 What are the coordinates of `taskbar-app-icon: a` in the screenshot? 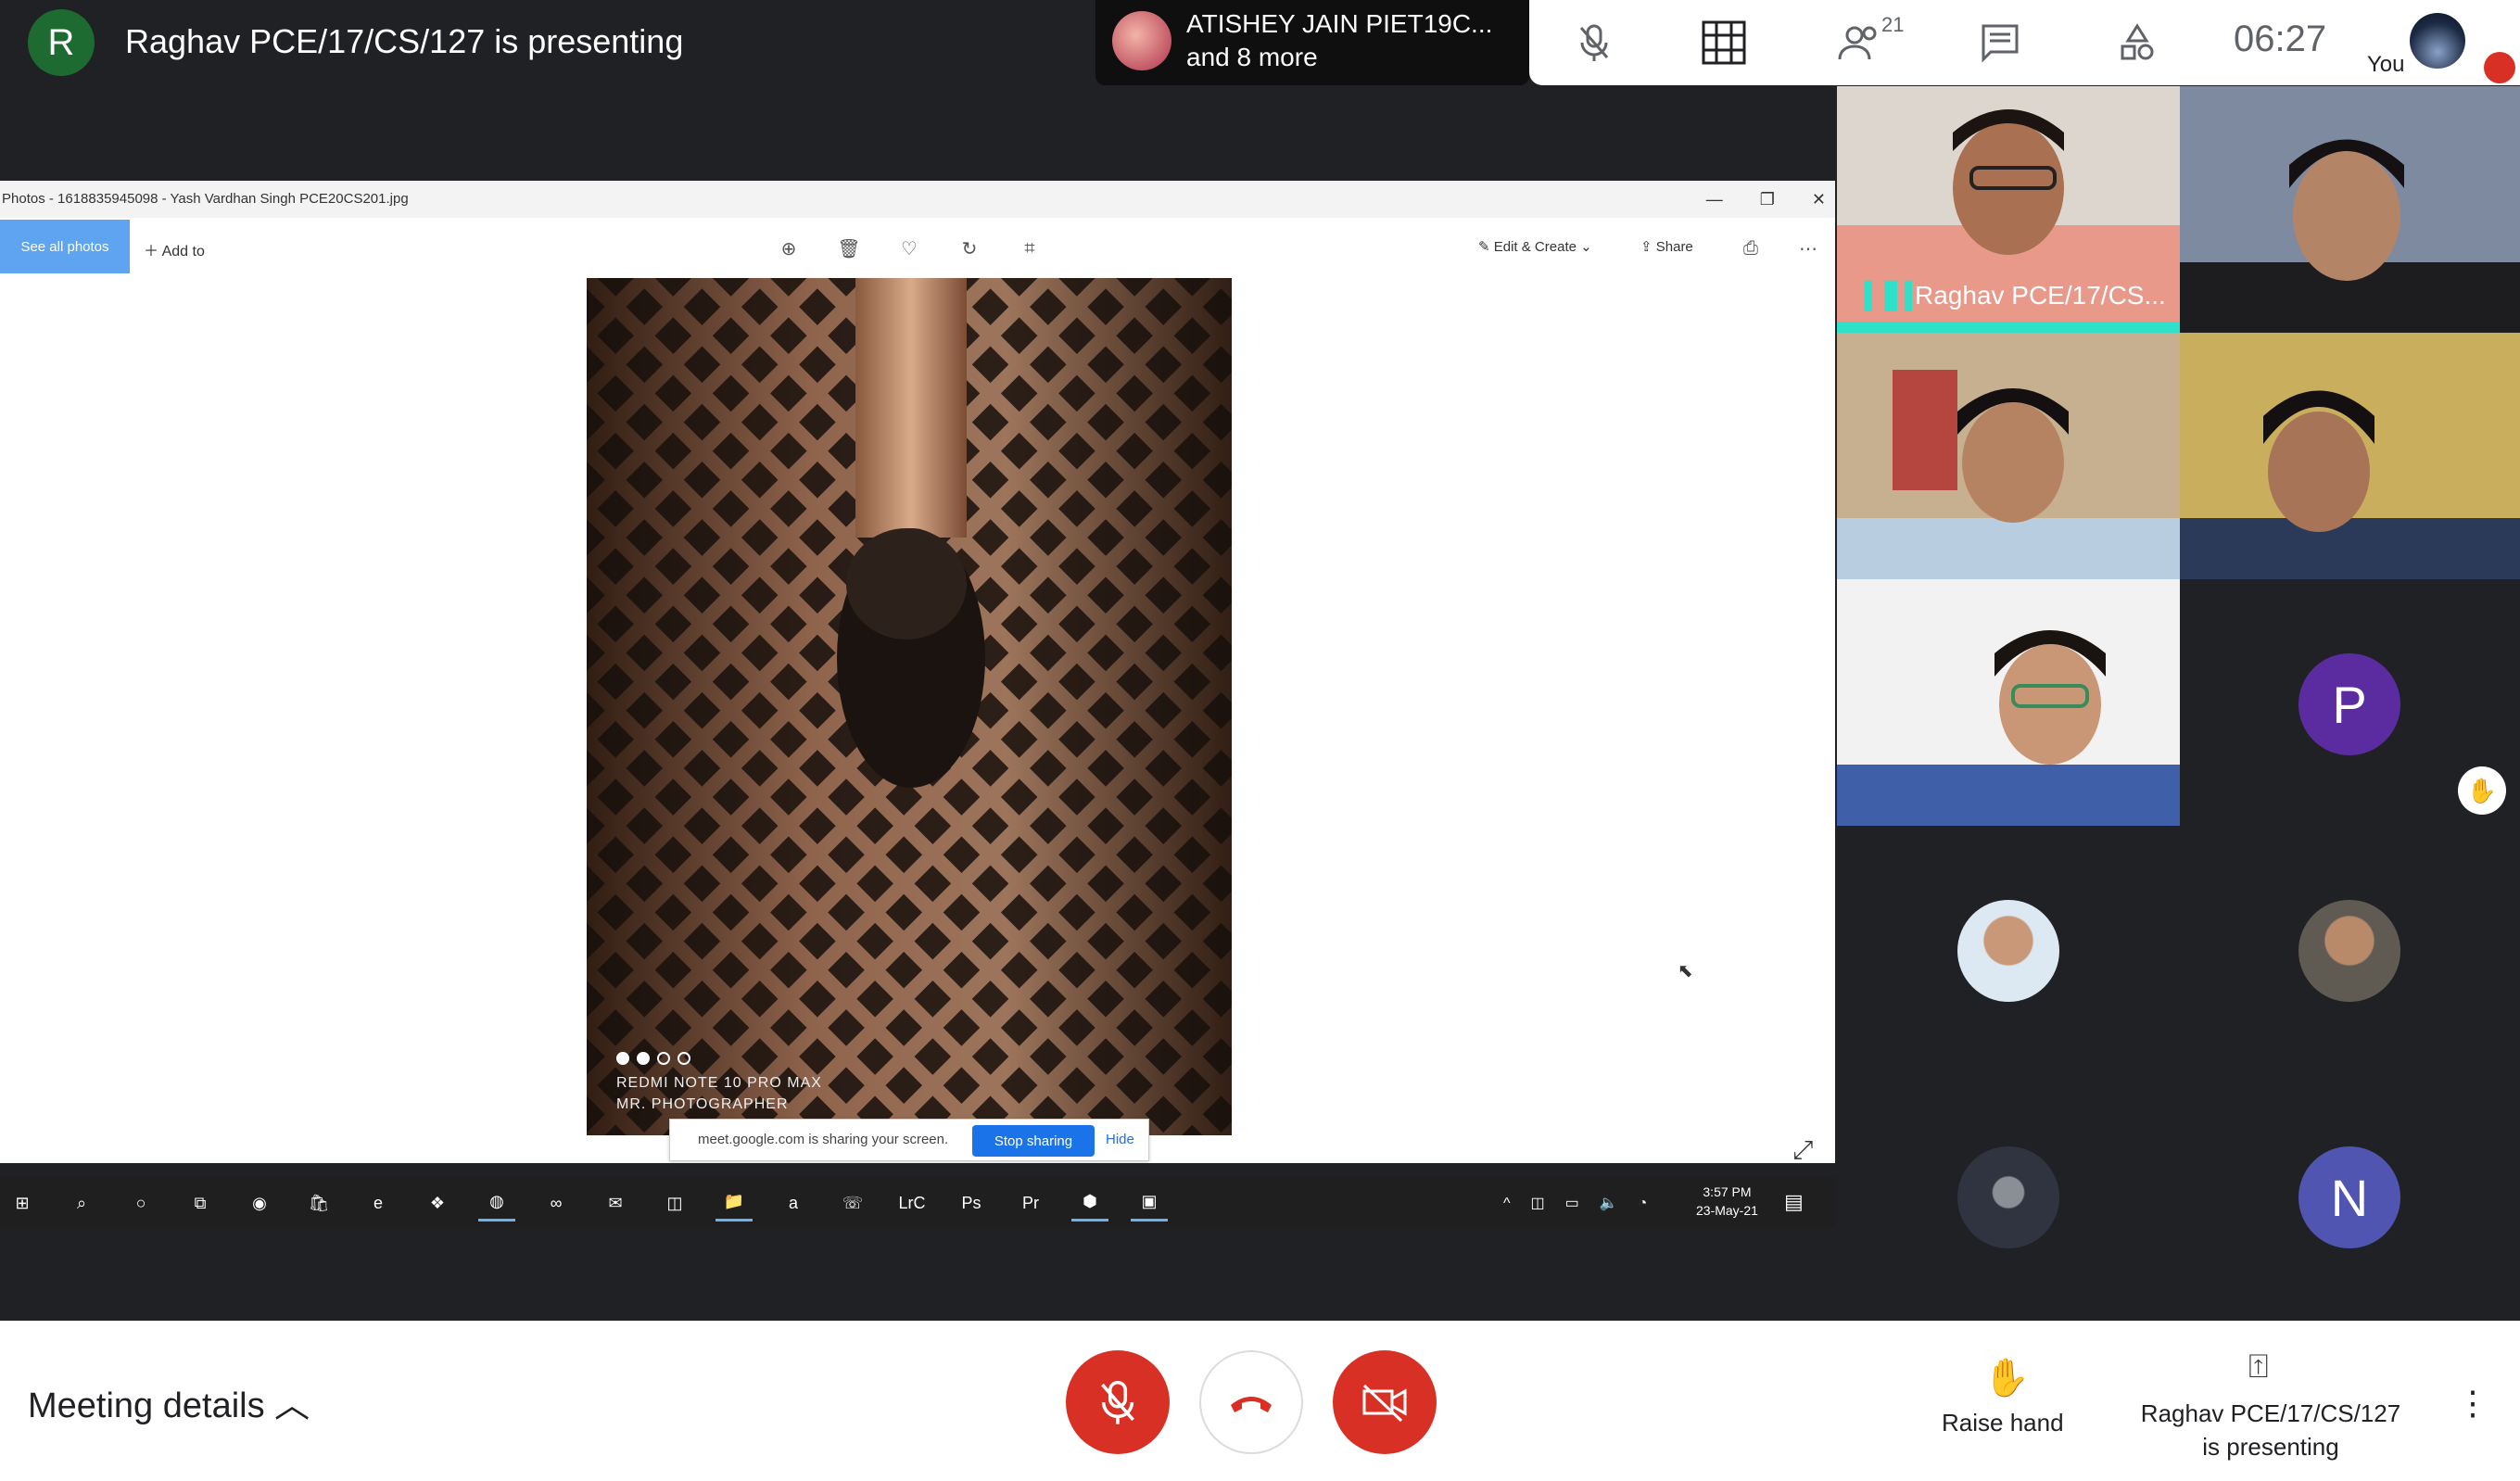 It's located at (793, 1203).